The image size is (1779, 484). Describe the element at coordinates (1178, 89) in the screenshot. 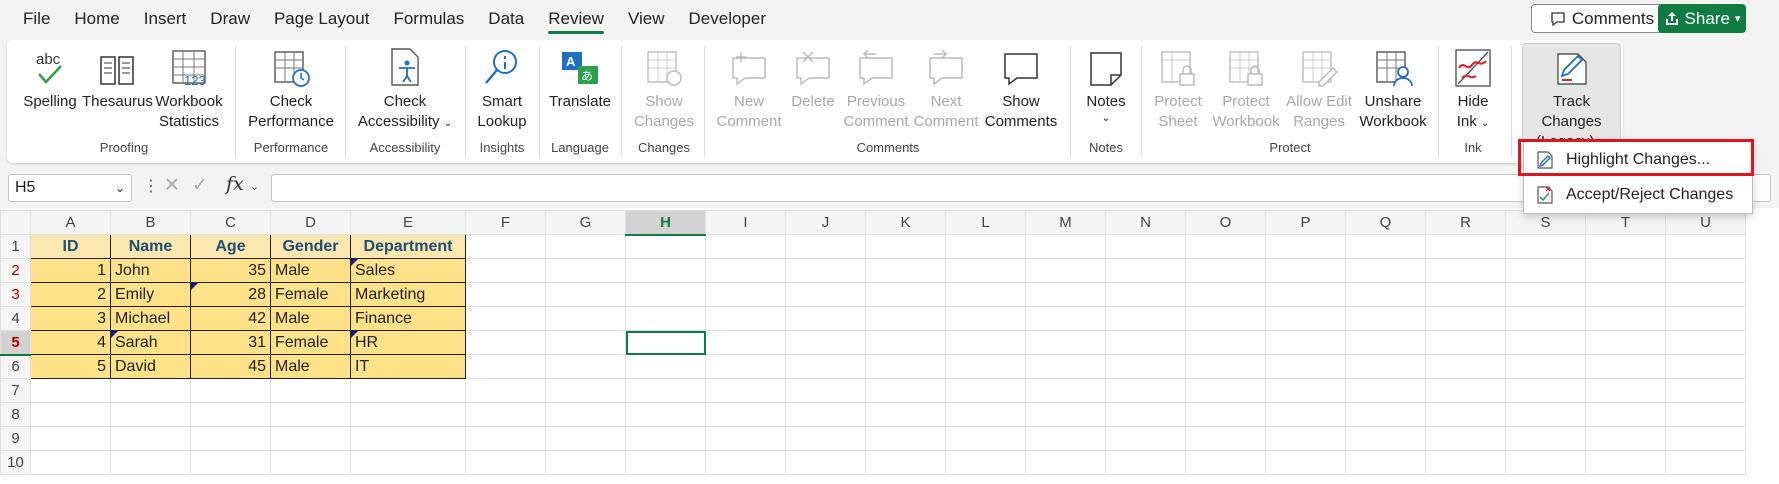

I see `protect-sheet-button: Protect Sheet` at that location.